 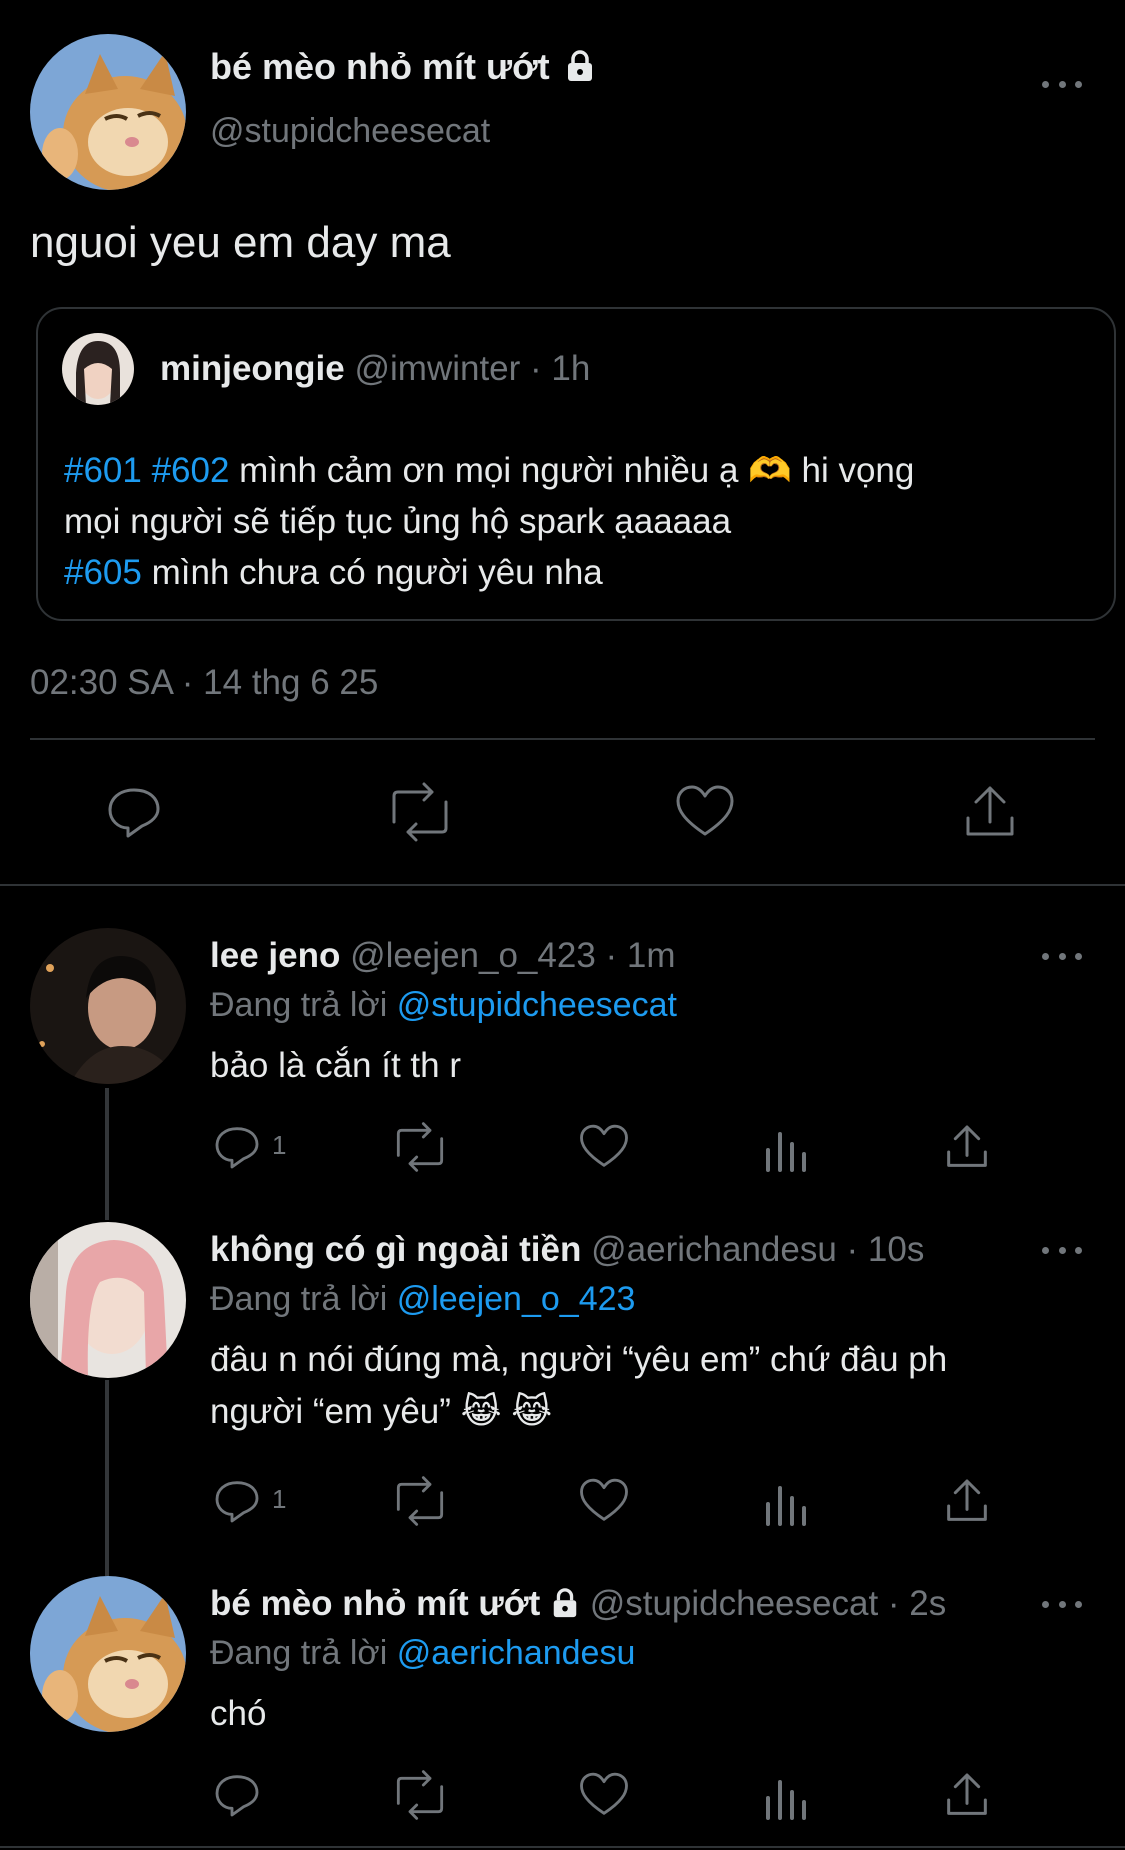 I want to click on mention-link: @leejen_o_423, so click(x=516, y=1299).